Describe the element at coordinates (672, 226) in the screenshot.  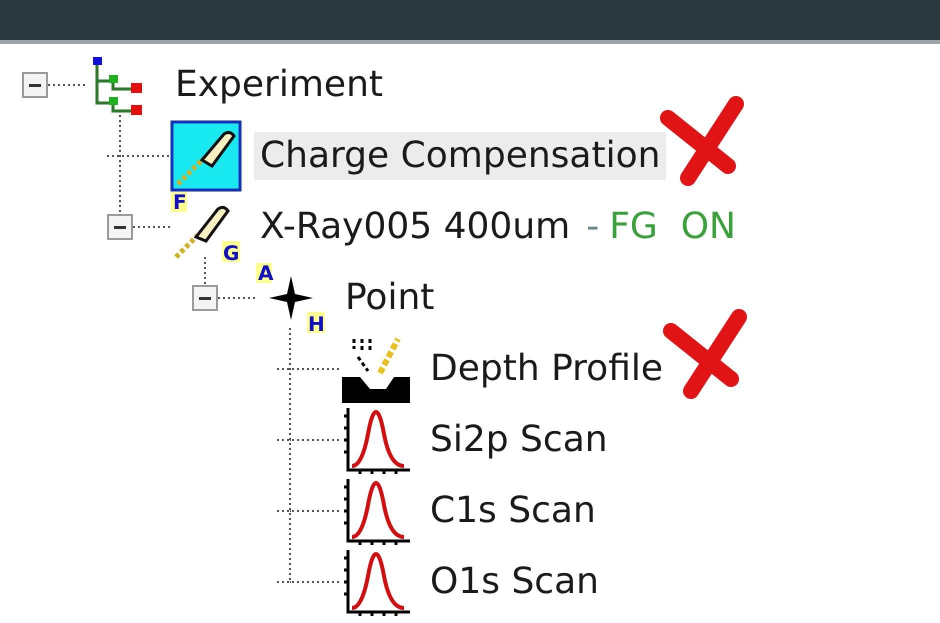
I see `status-text: FG ON` at that location.